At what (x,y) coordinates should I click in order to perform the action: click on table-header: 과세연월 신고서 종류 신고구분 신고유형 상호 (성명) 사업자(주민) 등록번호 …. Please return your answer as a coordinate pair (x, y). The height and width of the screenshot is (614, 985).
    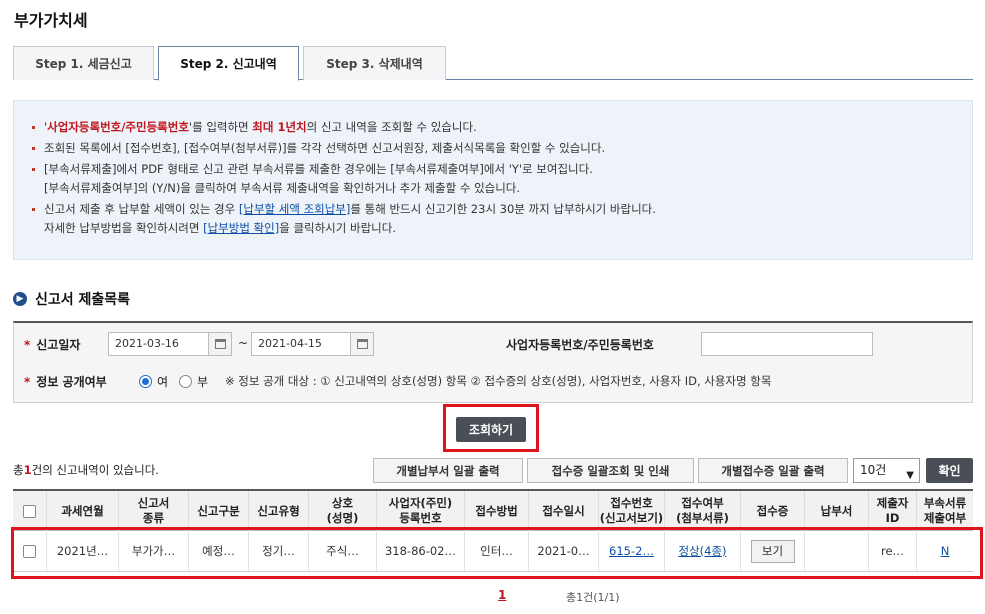
    Looking at the image, I should click on (493, 510).